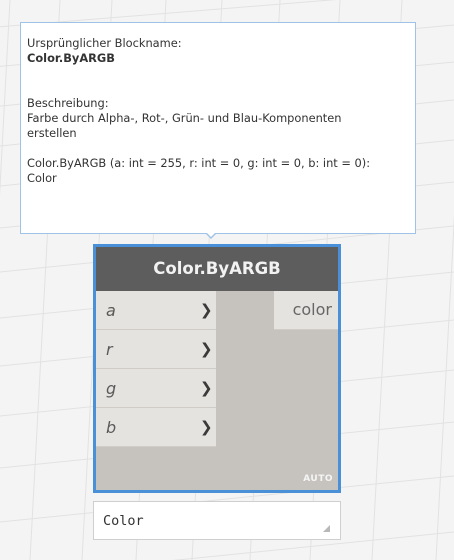 Image resolution: width=454 pixels, height=560 pixels. Describe the element at coordinates (156, 349) in the screenshot. I see `input-port-r: r ❯` at that location.